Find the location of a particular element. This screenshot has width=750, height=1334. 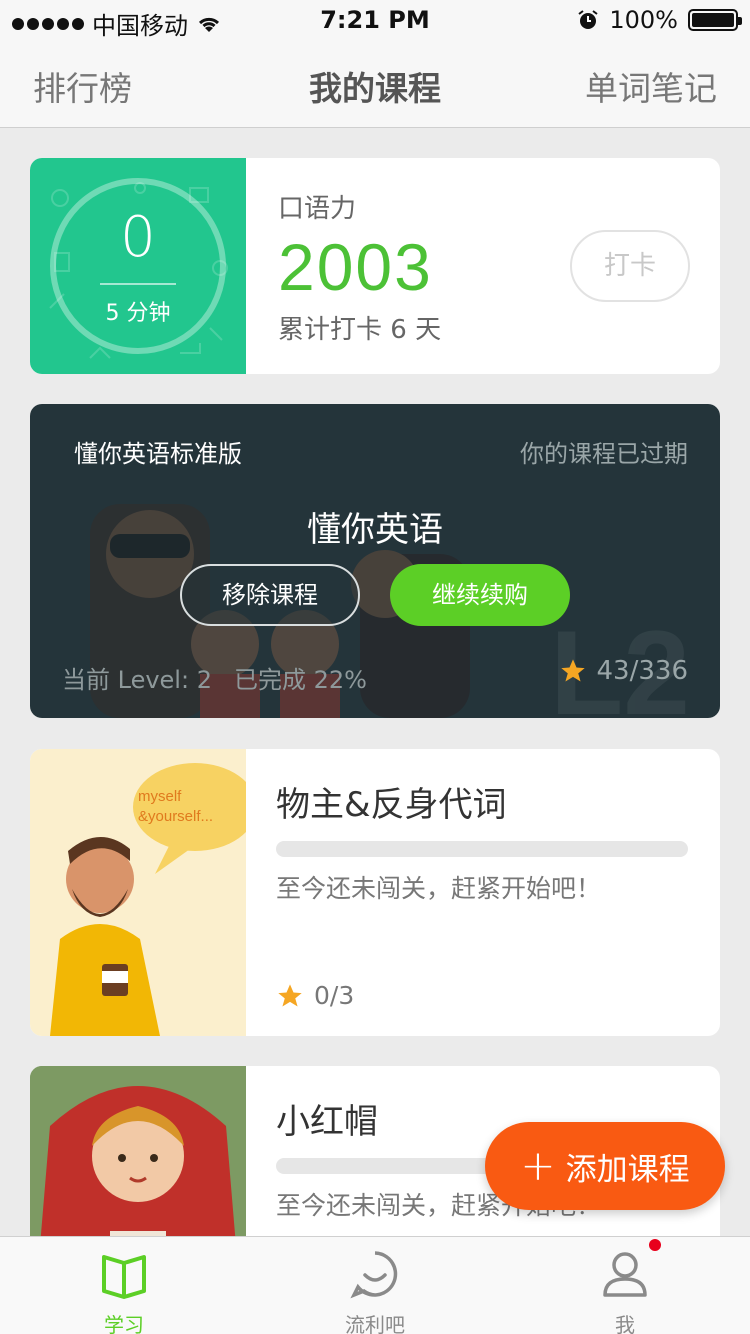

speaking-score-value: 2003 is located at coordinates (355, 267).